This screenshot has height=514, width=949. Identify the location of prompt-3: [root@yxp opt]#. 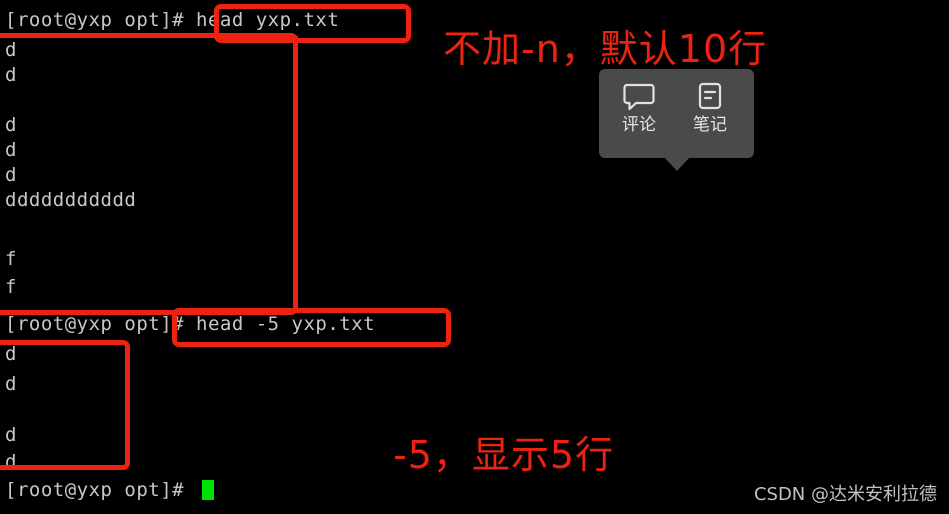
(101, 490).